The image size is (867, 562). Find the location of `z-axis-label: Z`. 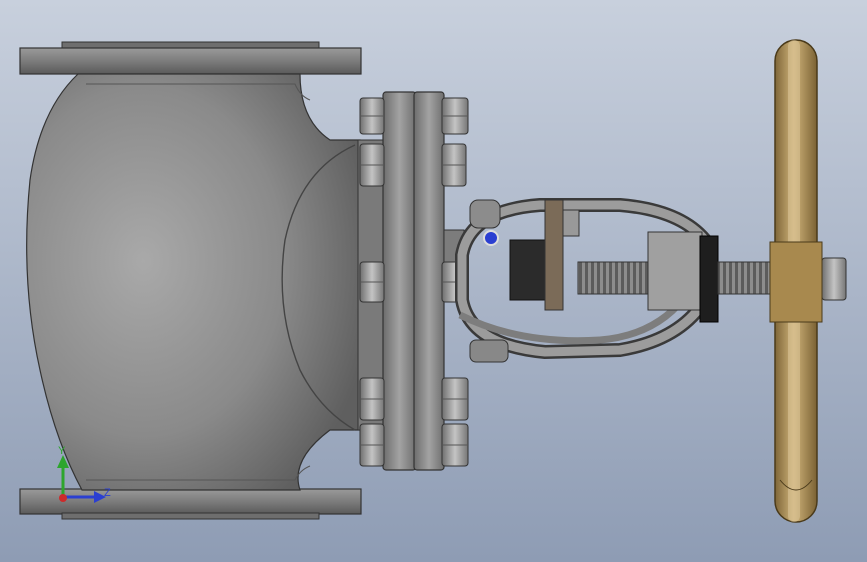

z-axis-label: Z is located at coordinates (107, 493).